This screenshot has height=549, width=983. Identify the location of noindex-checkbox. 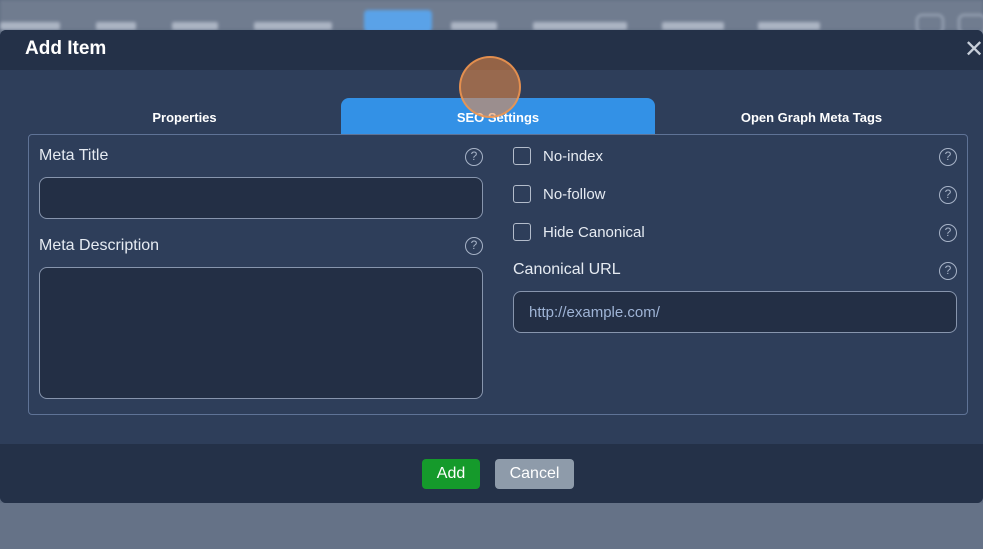
(522, 156).